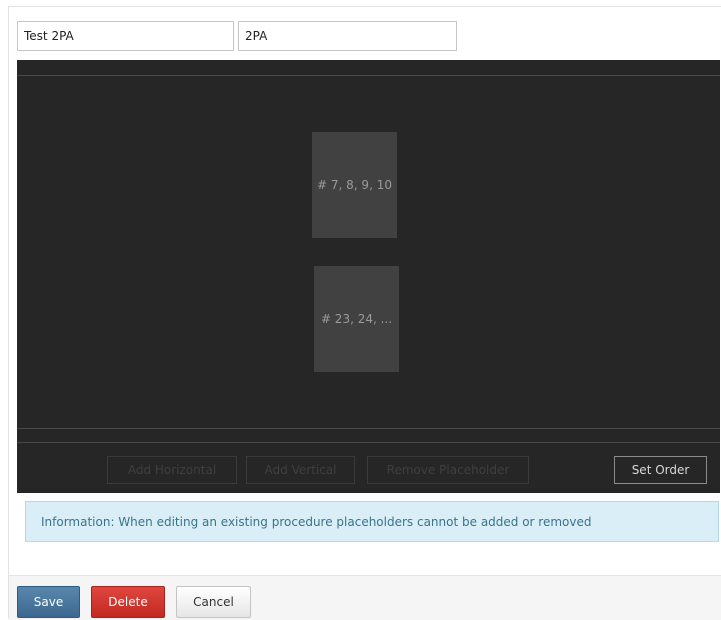 The image size is (721, 620). What do you see at coordinates (368, 428) in the screenshot?
I see `editor-bottom-divider` at bounding box center [368, 428].